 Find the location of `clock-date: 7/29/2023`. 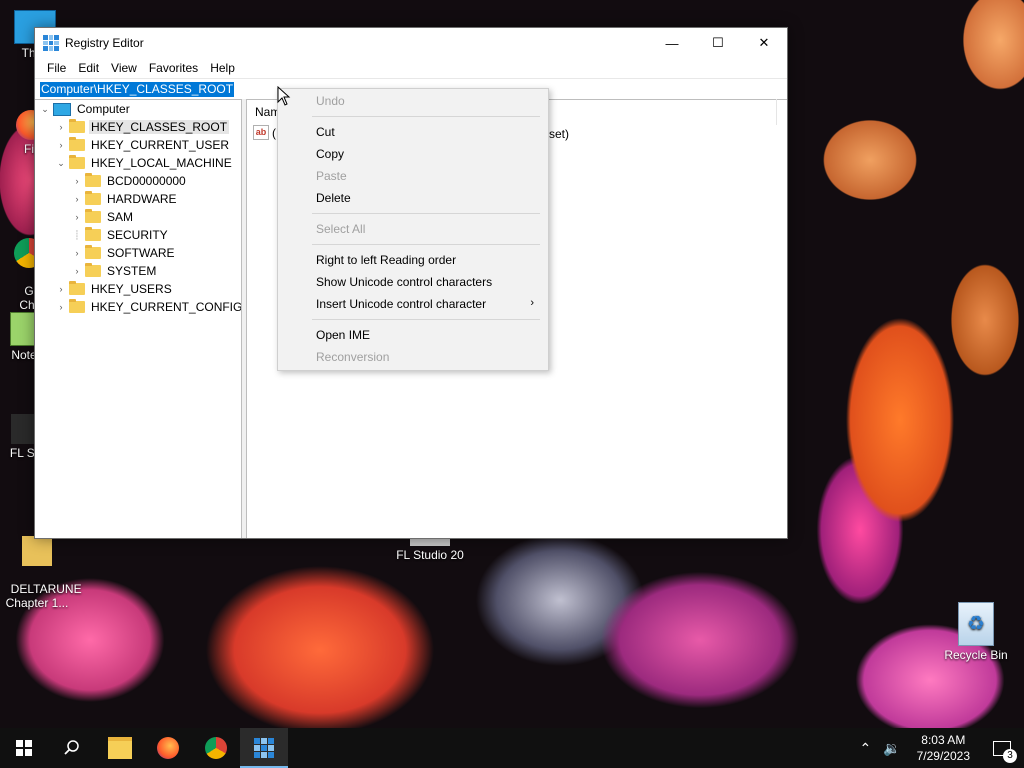

clock-date: 7/29/2023 is located at coordinates (943, 756).